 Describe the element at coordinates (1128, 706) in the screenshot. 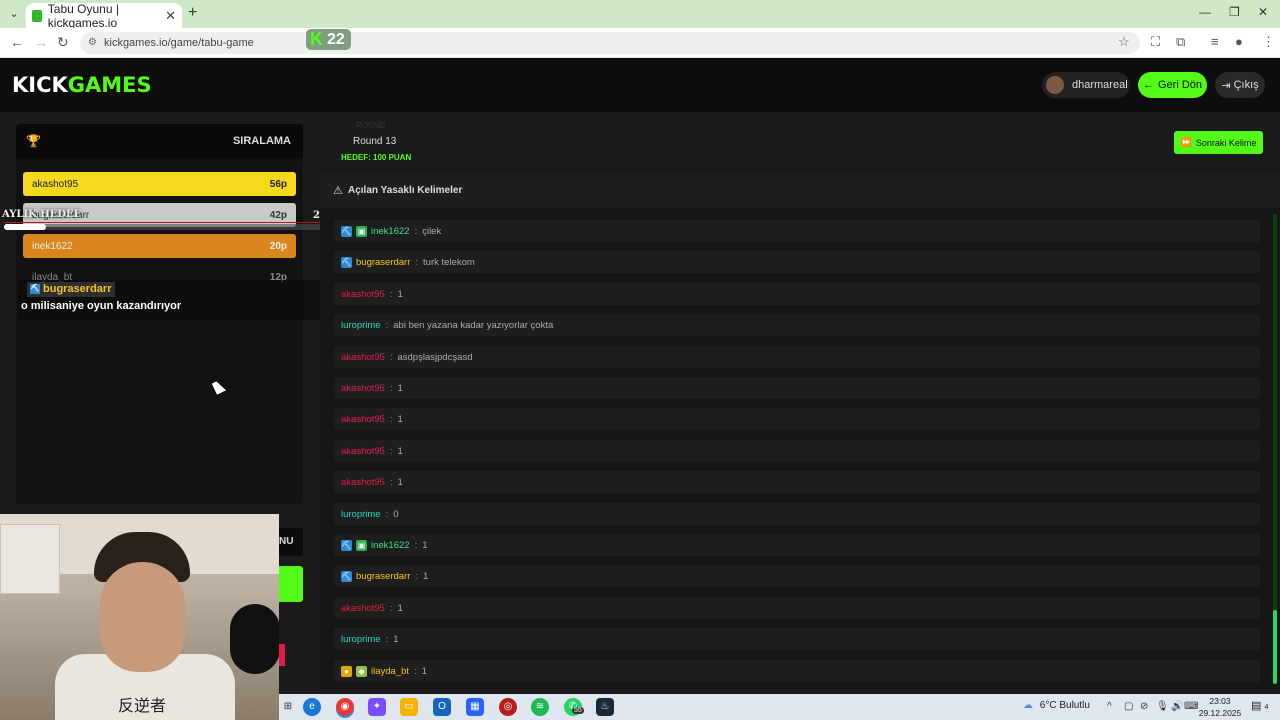

I see `tray-app-icon: ▢` at that location.